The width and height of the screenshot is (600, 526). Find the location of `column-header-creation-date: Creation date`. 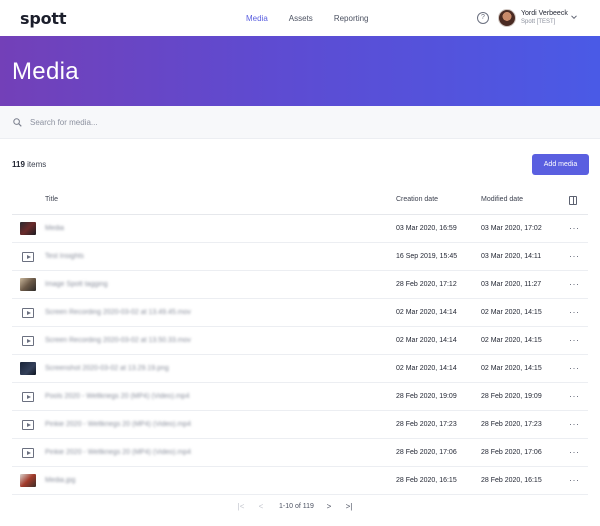

column-header-creation-date: Creation date is located at coordinates (417, 199).